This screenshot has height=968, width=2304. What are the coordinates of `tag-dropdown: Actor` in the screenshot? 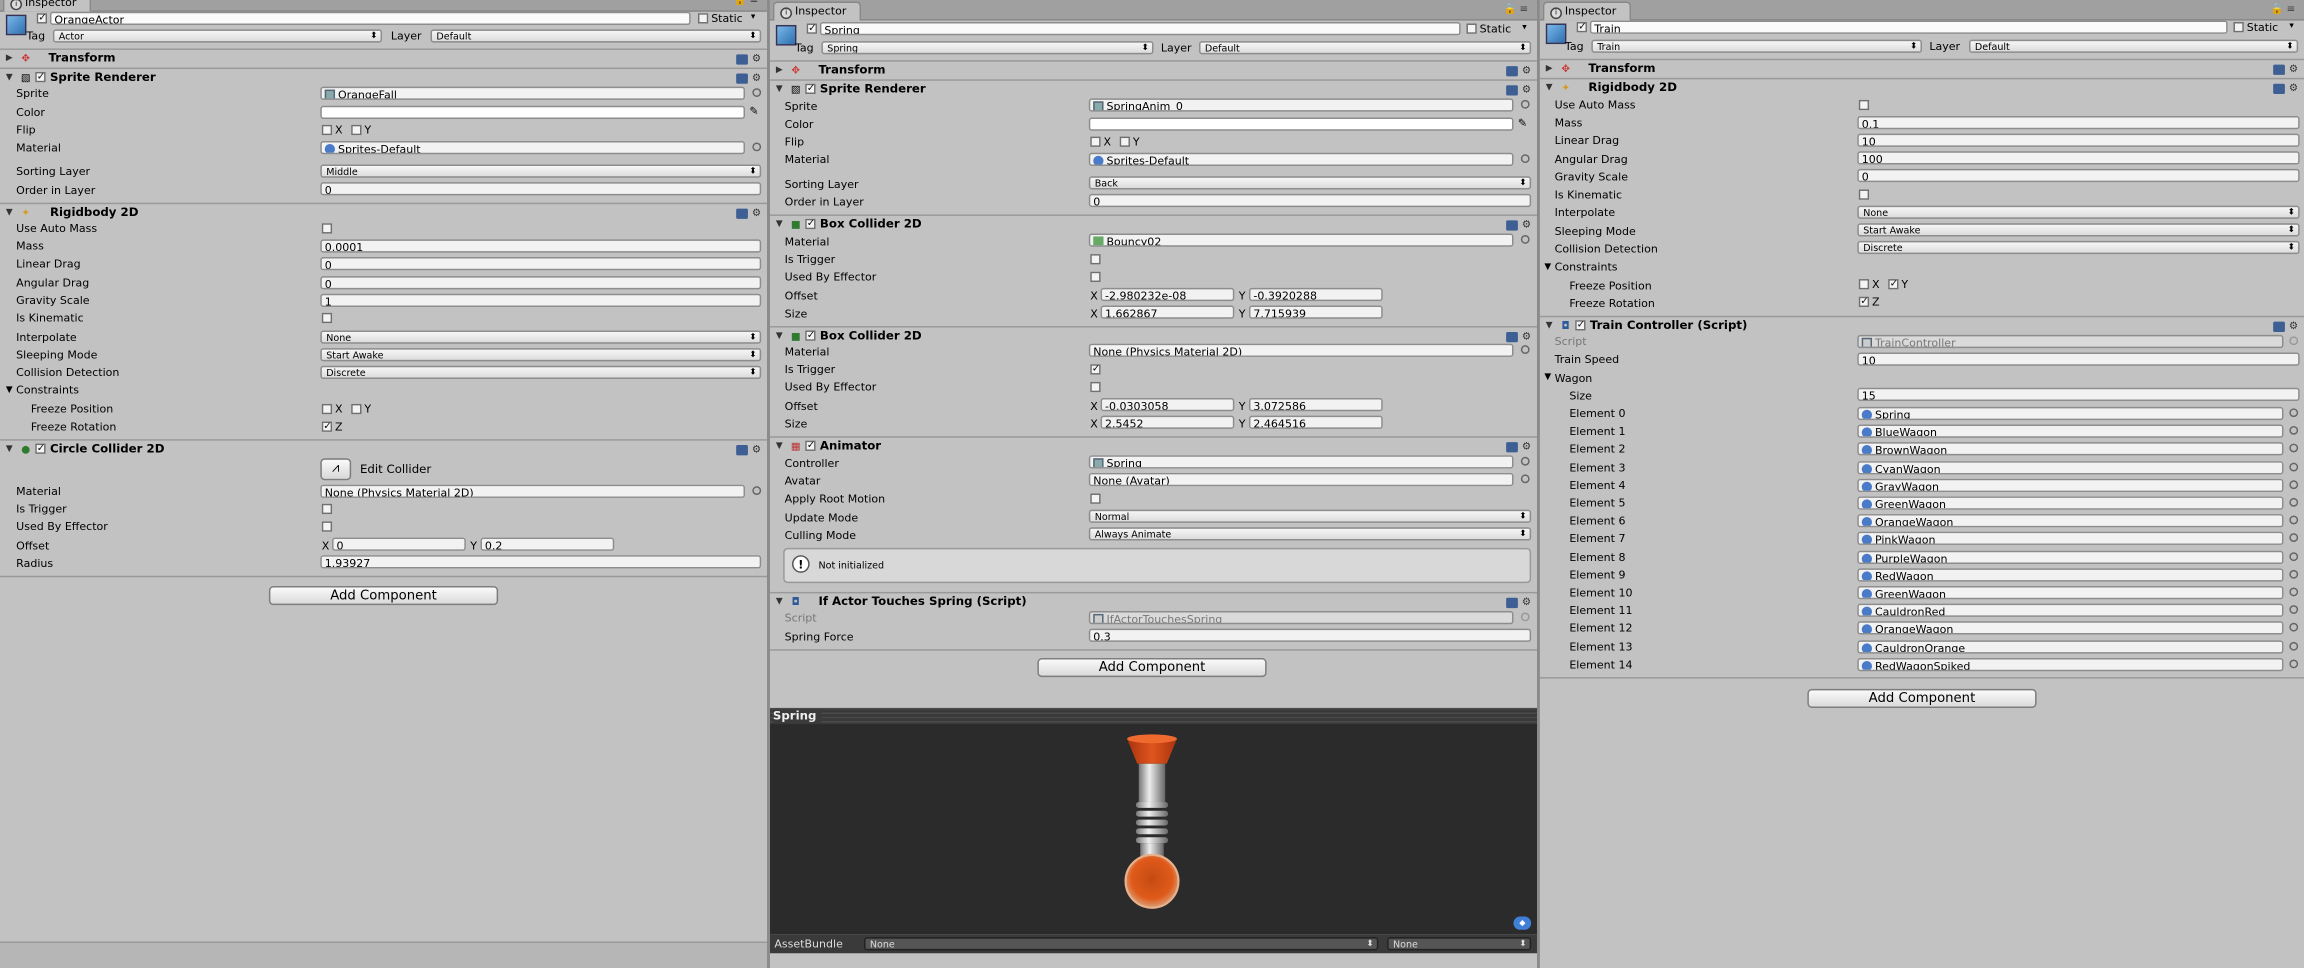 It's located at (217, 36).